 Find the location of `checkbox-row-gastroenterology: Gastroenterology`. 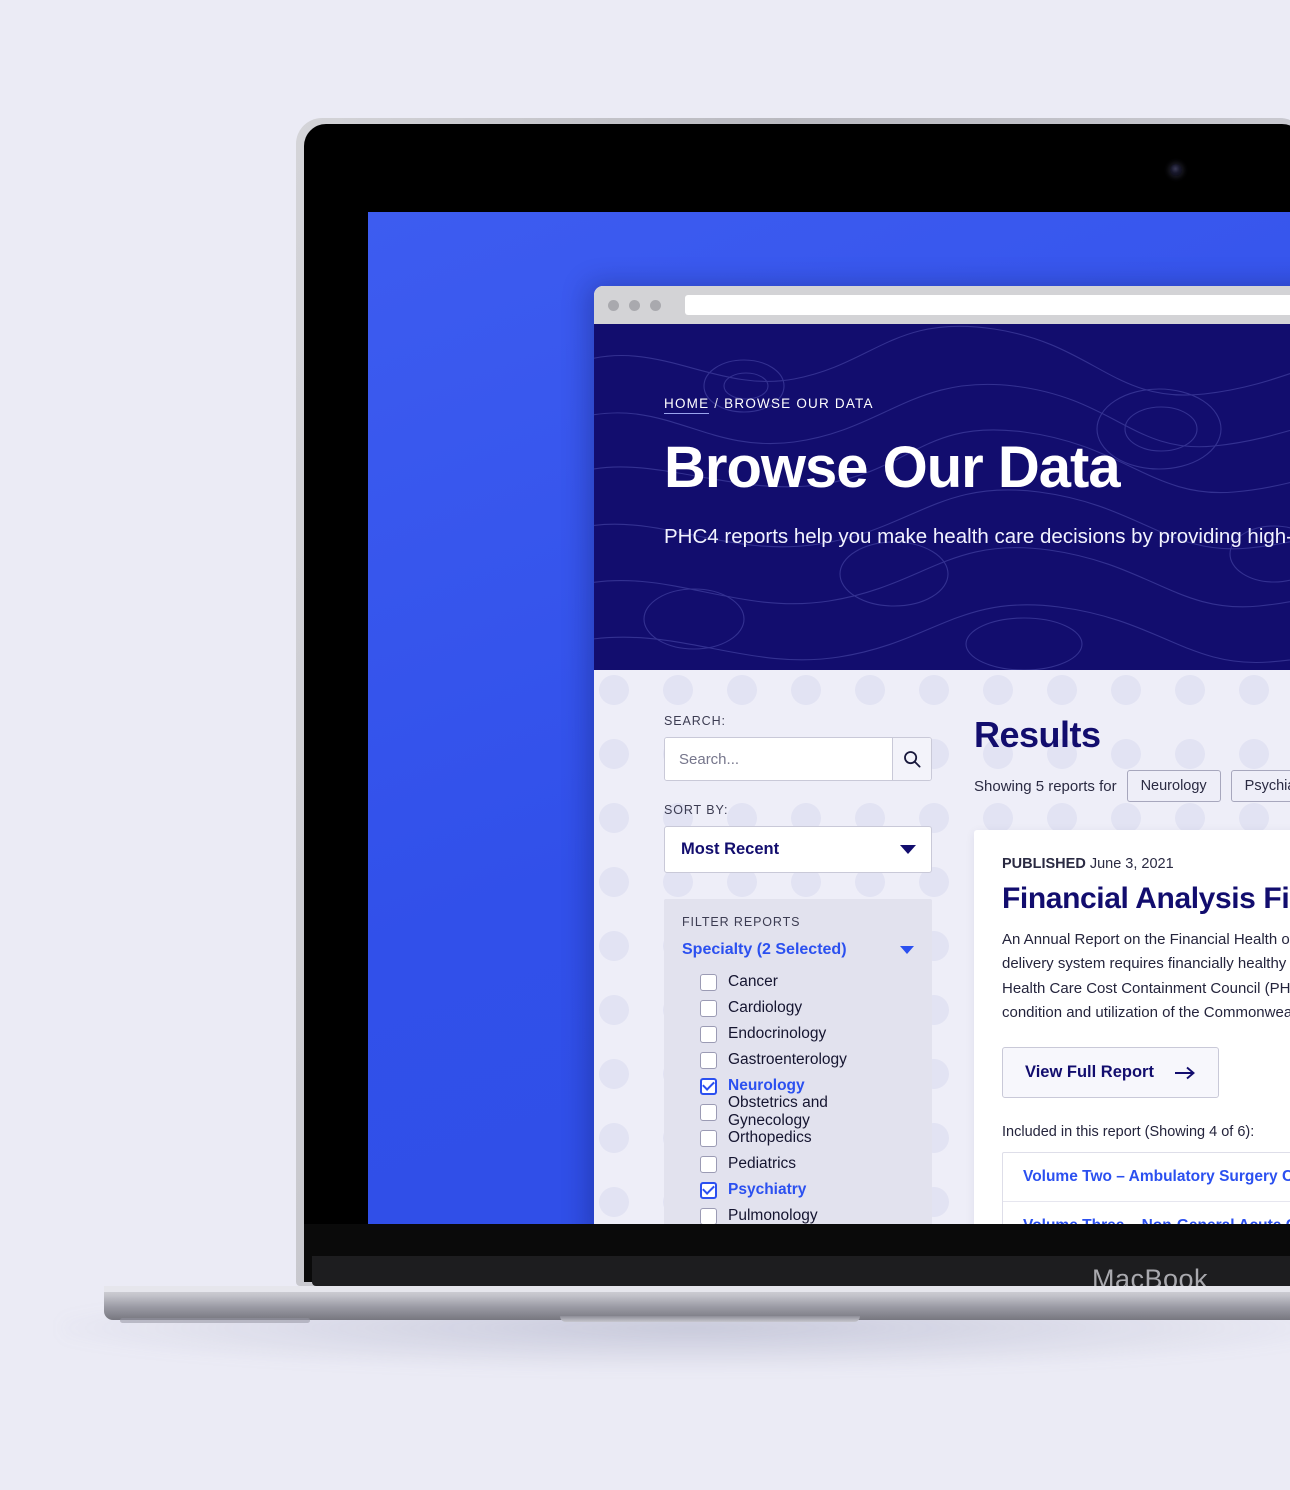

checkbox-row-gastroenterology: Gastroenterology is located at coordinates (807, 1060).